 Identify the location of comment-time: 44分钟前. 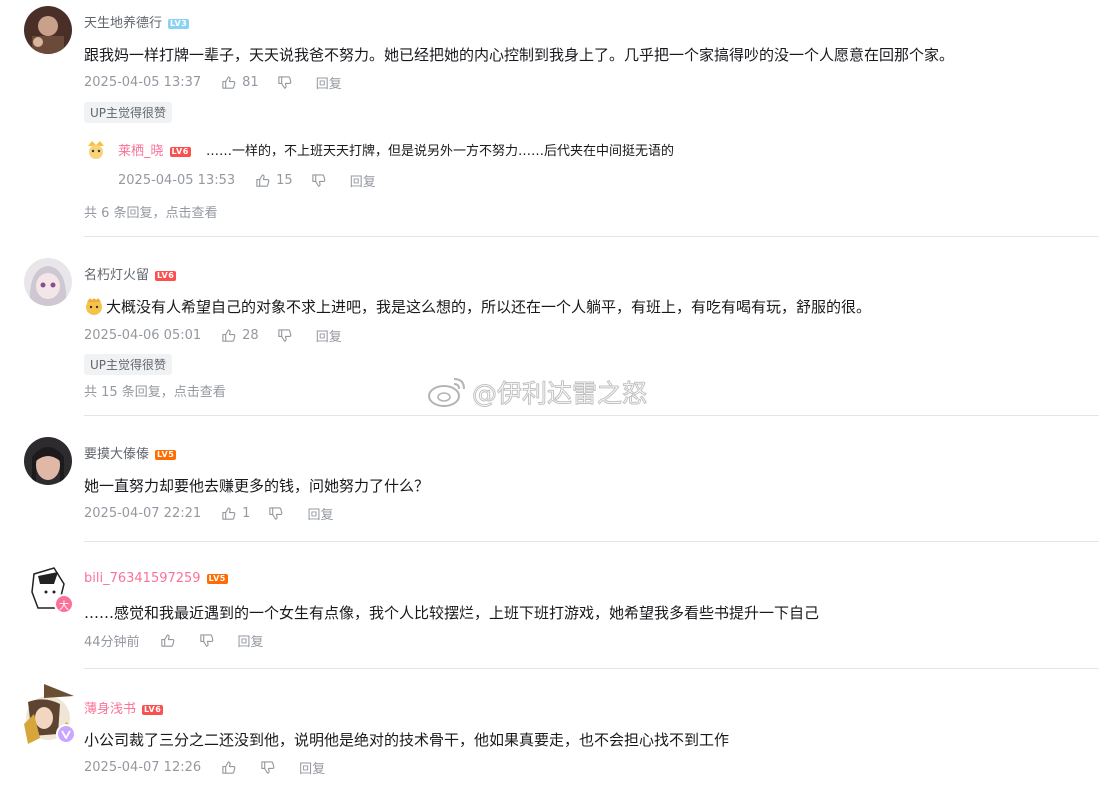
(112, 642).